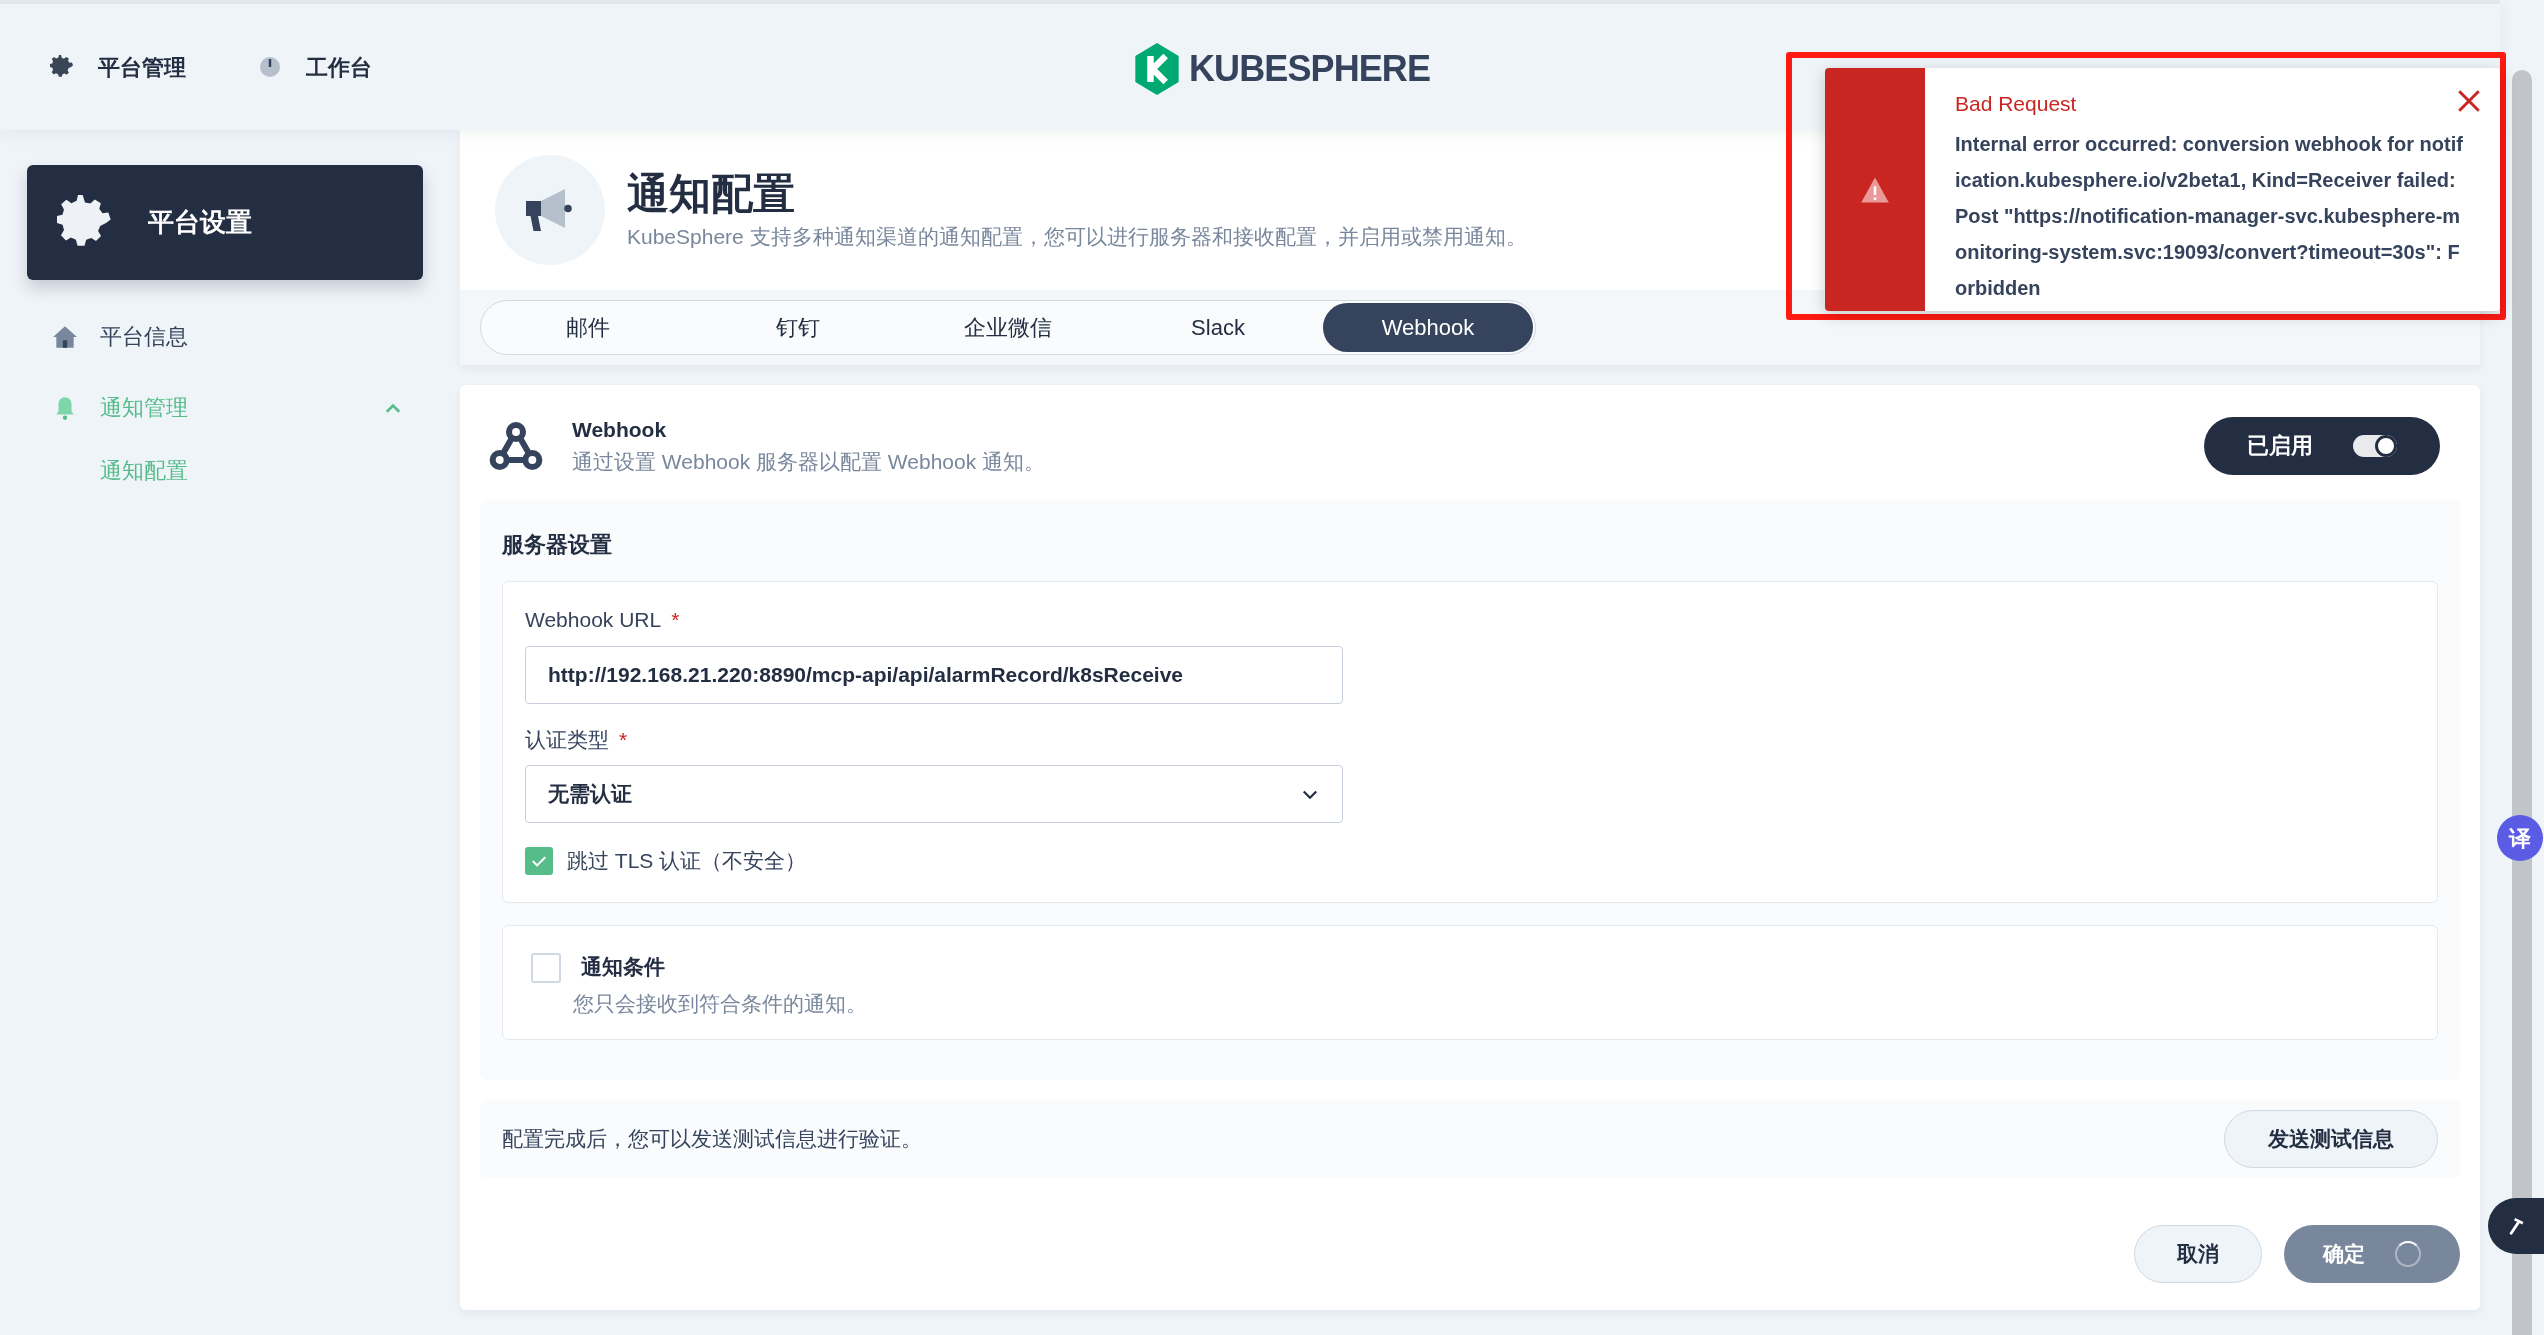 The height and width of the screenshot is (1335, 2544). Describe the element at coordinates (2520, 838) in the screenshot. I see `translate-button: 译` at that location.